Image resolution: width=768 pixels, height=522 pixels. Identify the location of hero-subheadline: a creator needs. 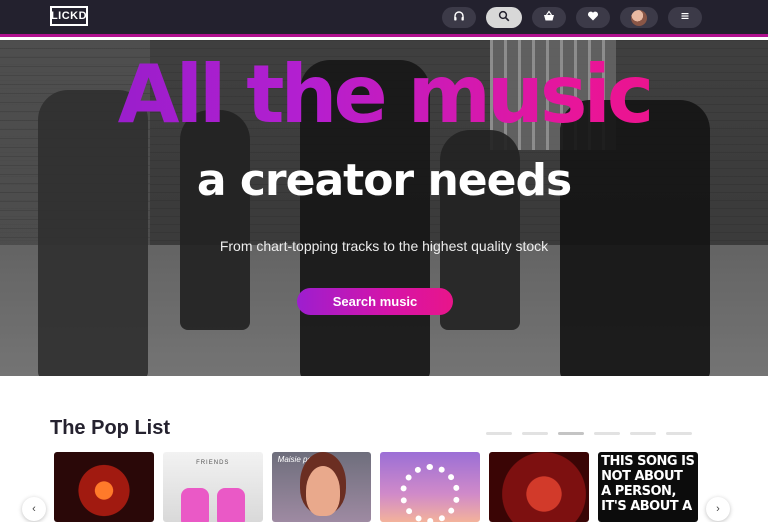
(384, 180).